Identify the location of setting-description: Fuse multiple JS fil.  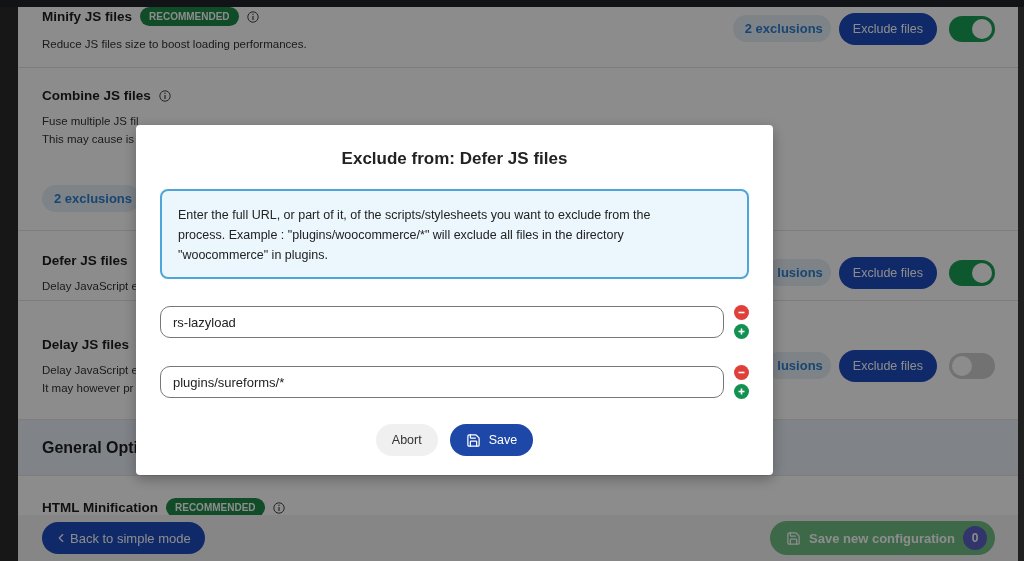
(90, 121).